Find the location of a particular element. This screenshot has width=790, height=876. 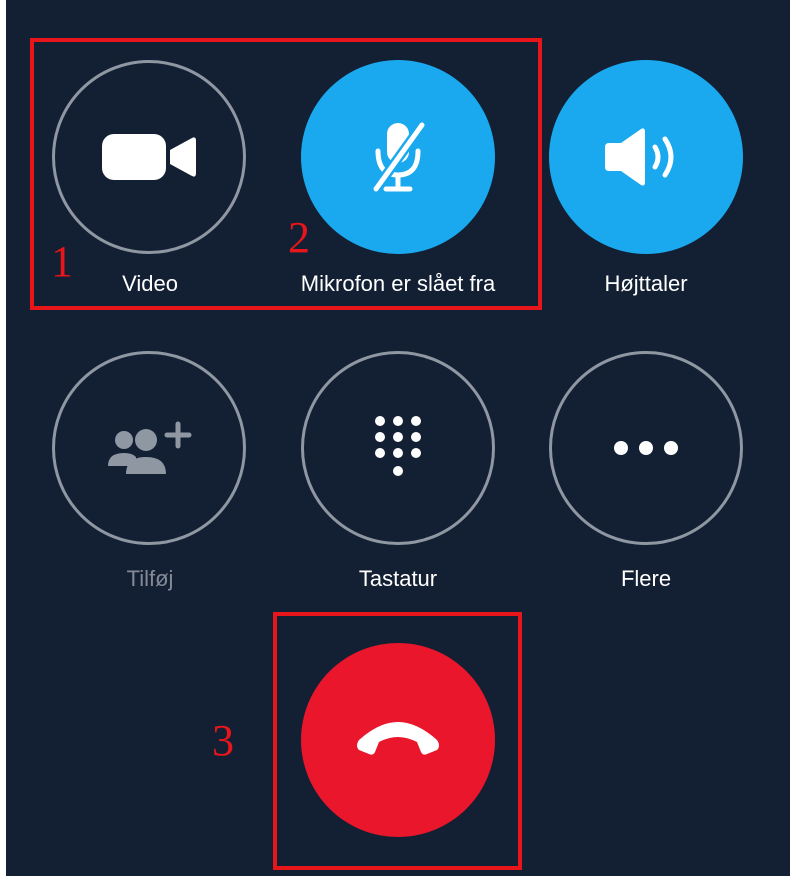

more-label: Flere is located at coordinates (646, 578).